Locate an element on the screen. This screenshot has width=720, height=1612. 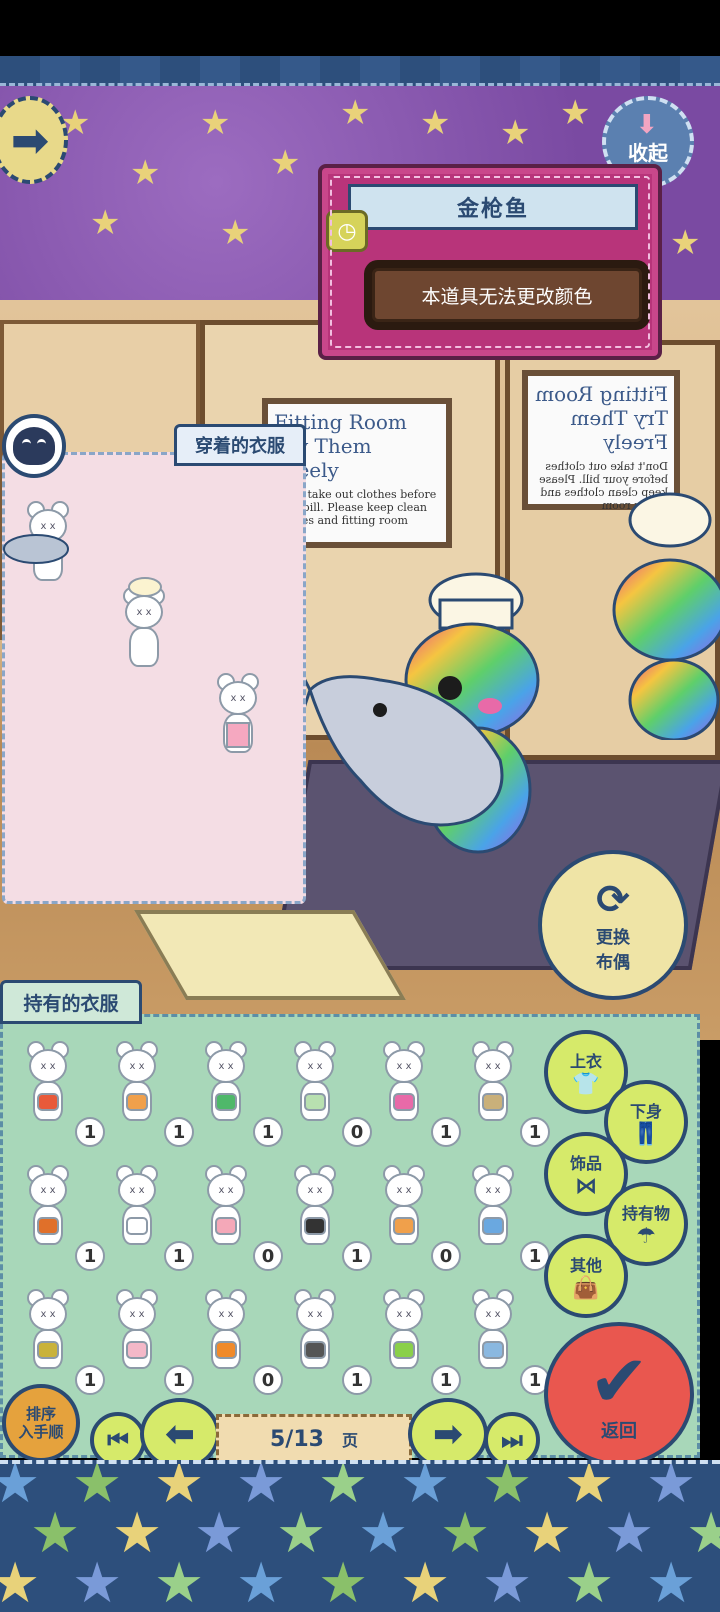
owned-item-blue-cap: x x1 is located at coordinates (506, 1340).